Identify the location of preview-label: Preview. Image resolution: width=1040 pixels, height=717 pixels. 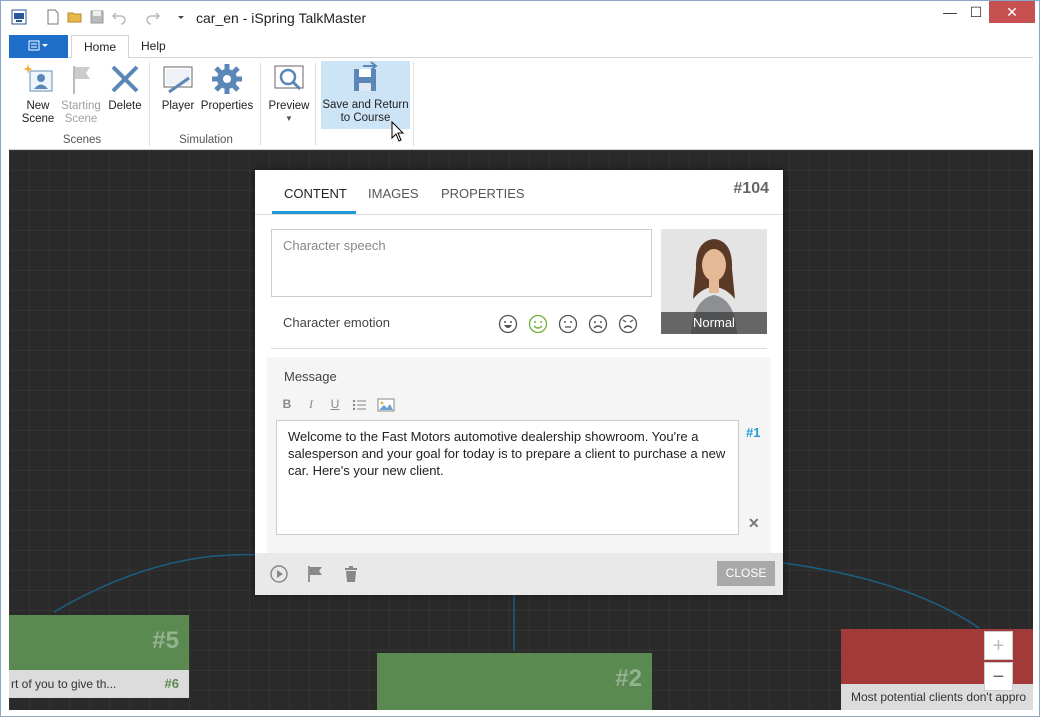
(289, 106).